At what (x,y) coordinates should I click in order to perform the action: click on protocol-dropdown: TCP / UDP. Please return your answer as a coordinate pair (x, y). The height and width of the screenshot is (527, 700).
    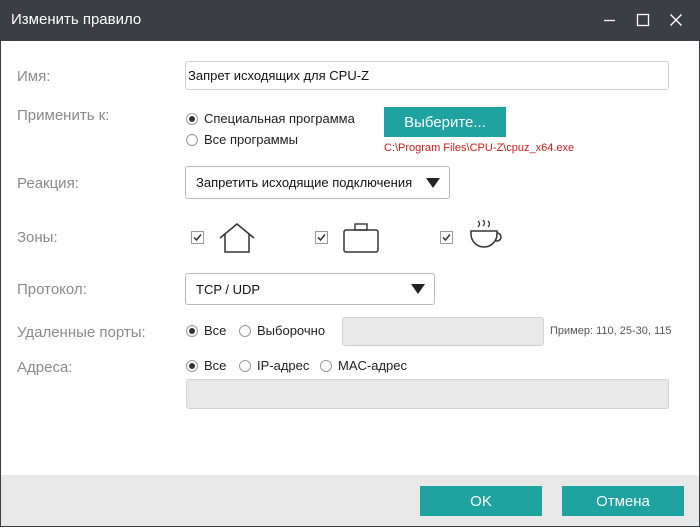
    Looking at the image, I should click on (310, 289).